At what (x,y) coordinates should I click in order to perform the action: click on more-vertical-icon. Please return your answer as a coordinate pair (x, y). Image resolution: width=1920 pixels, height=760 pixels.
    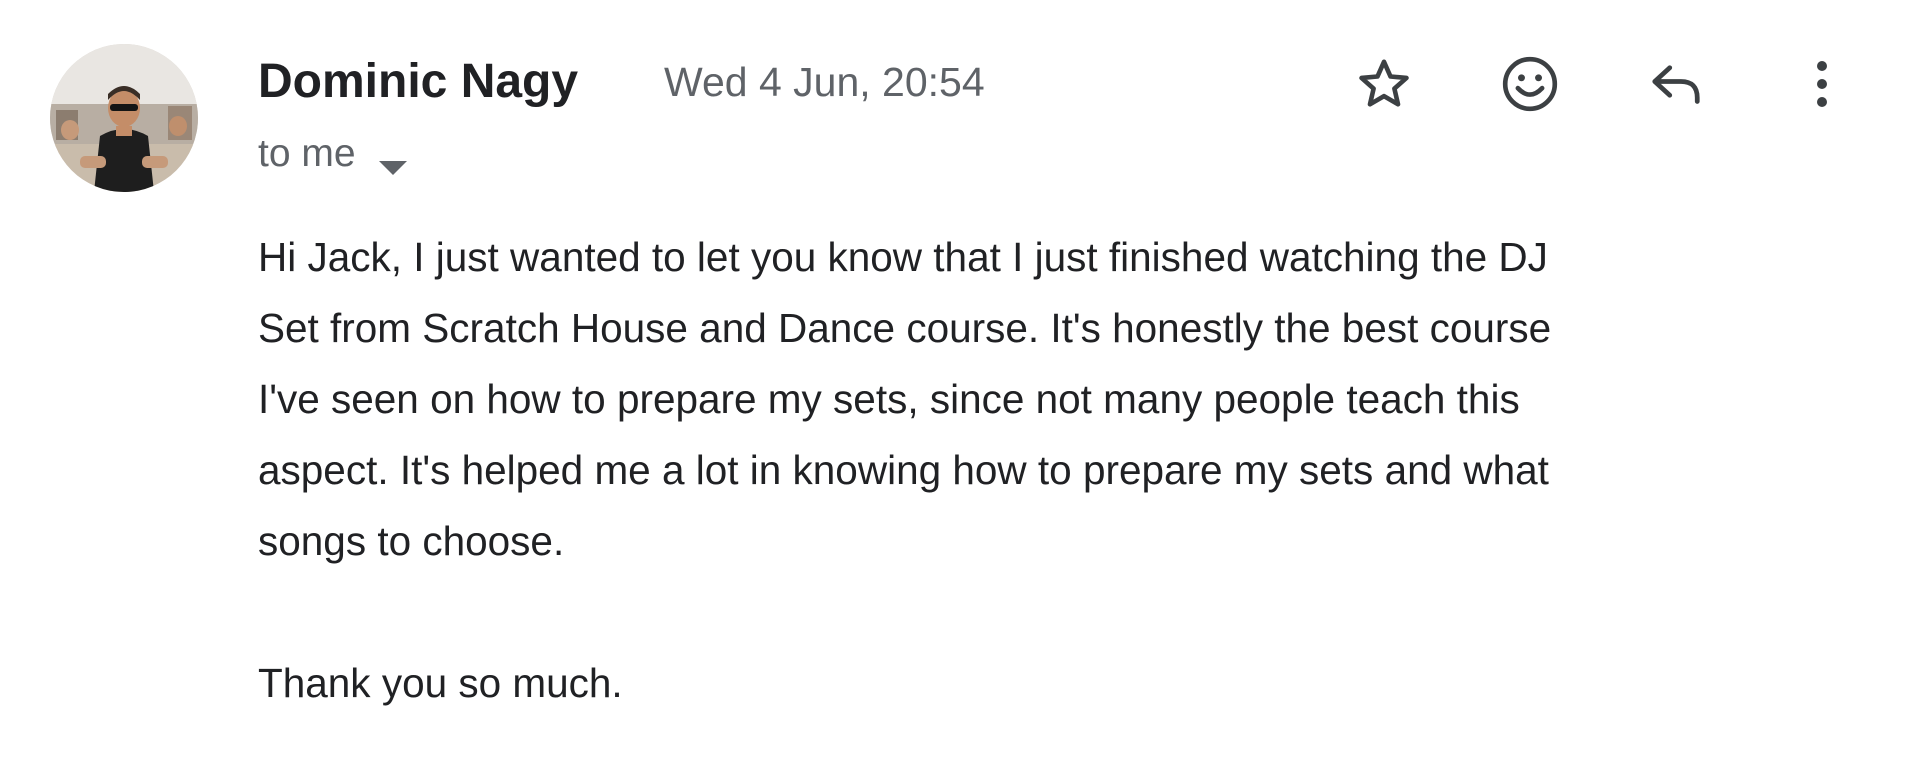
    Looking at the image, I should click on (1822, 84).